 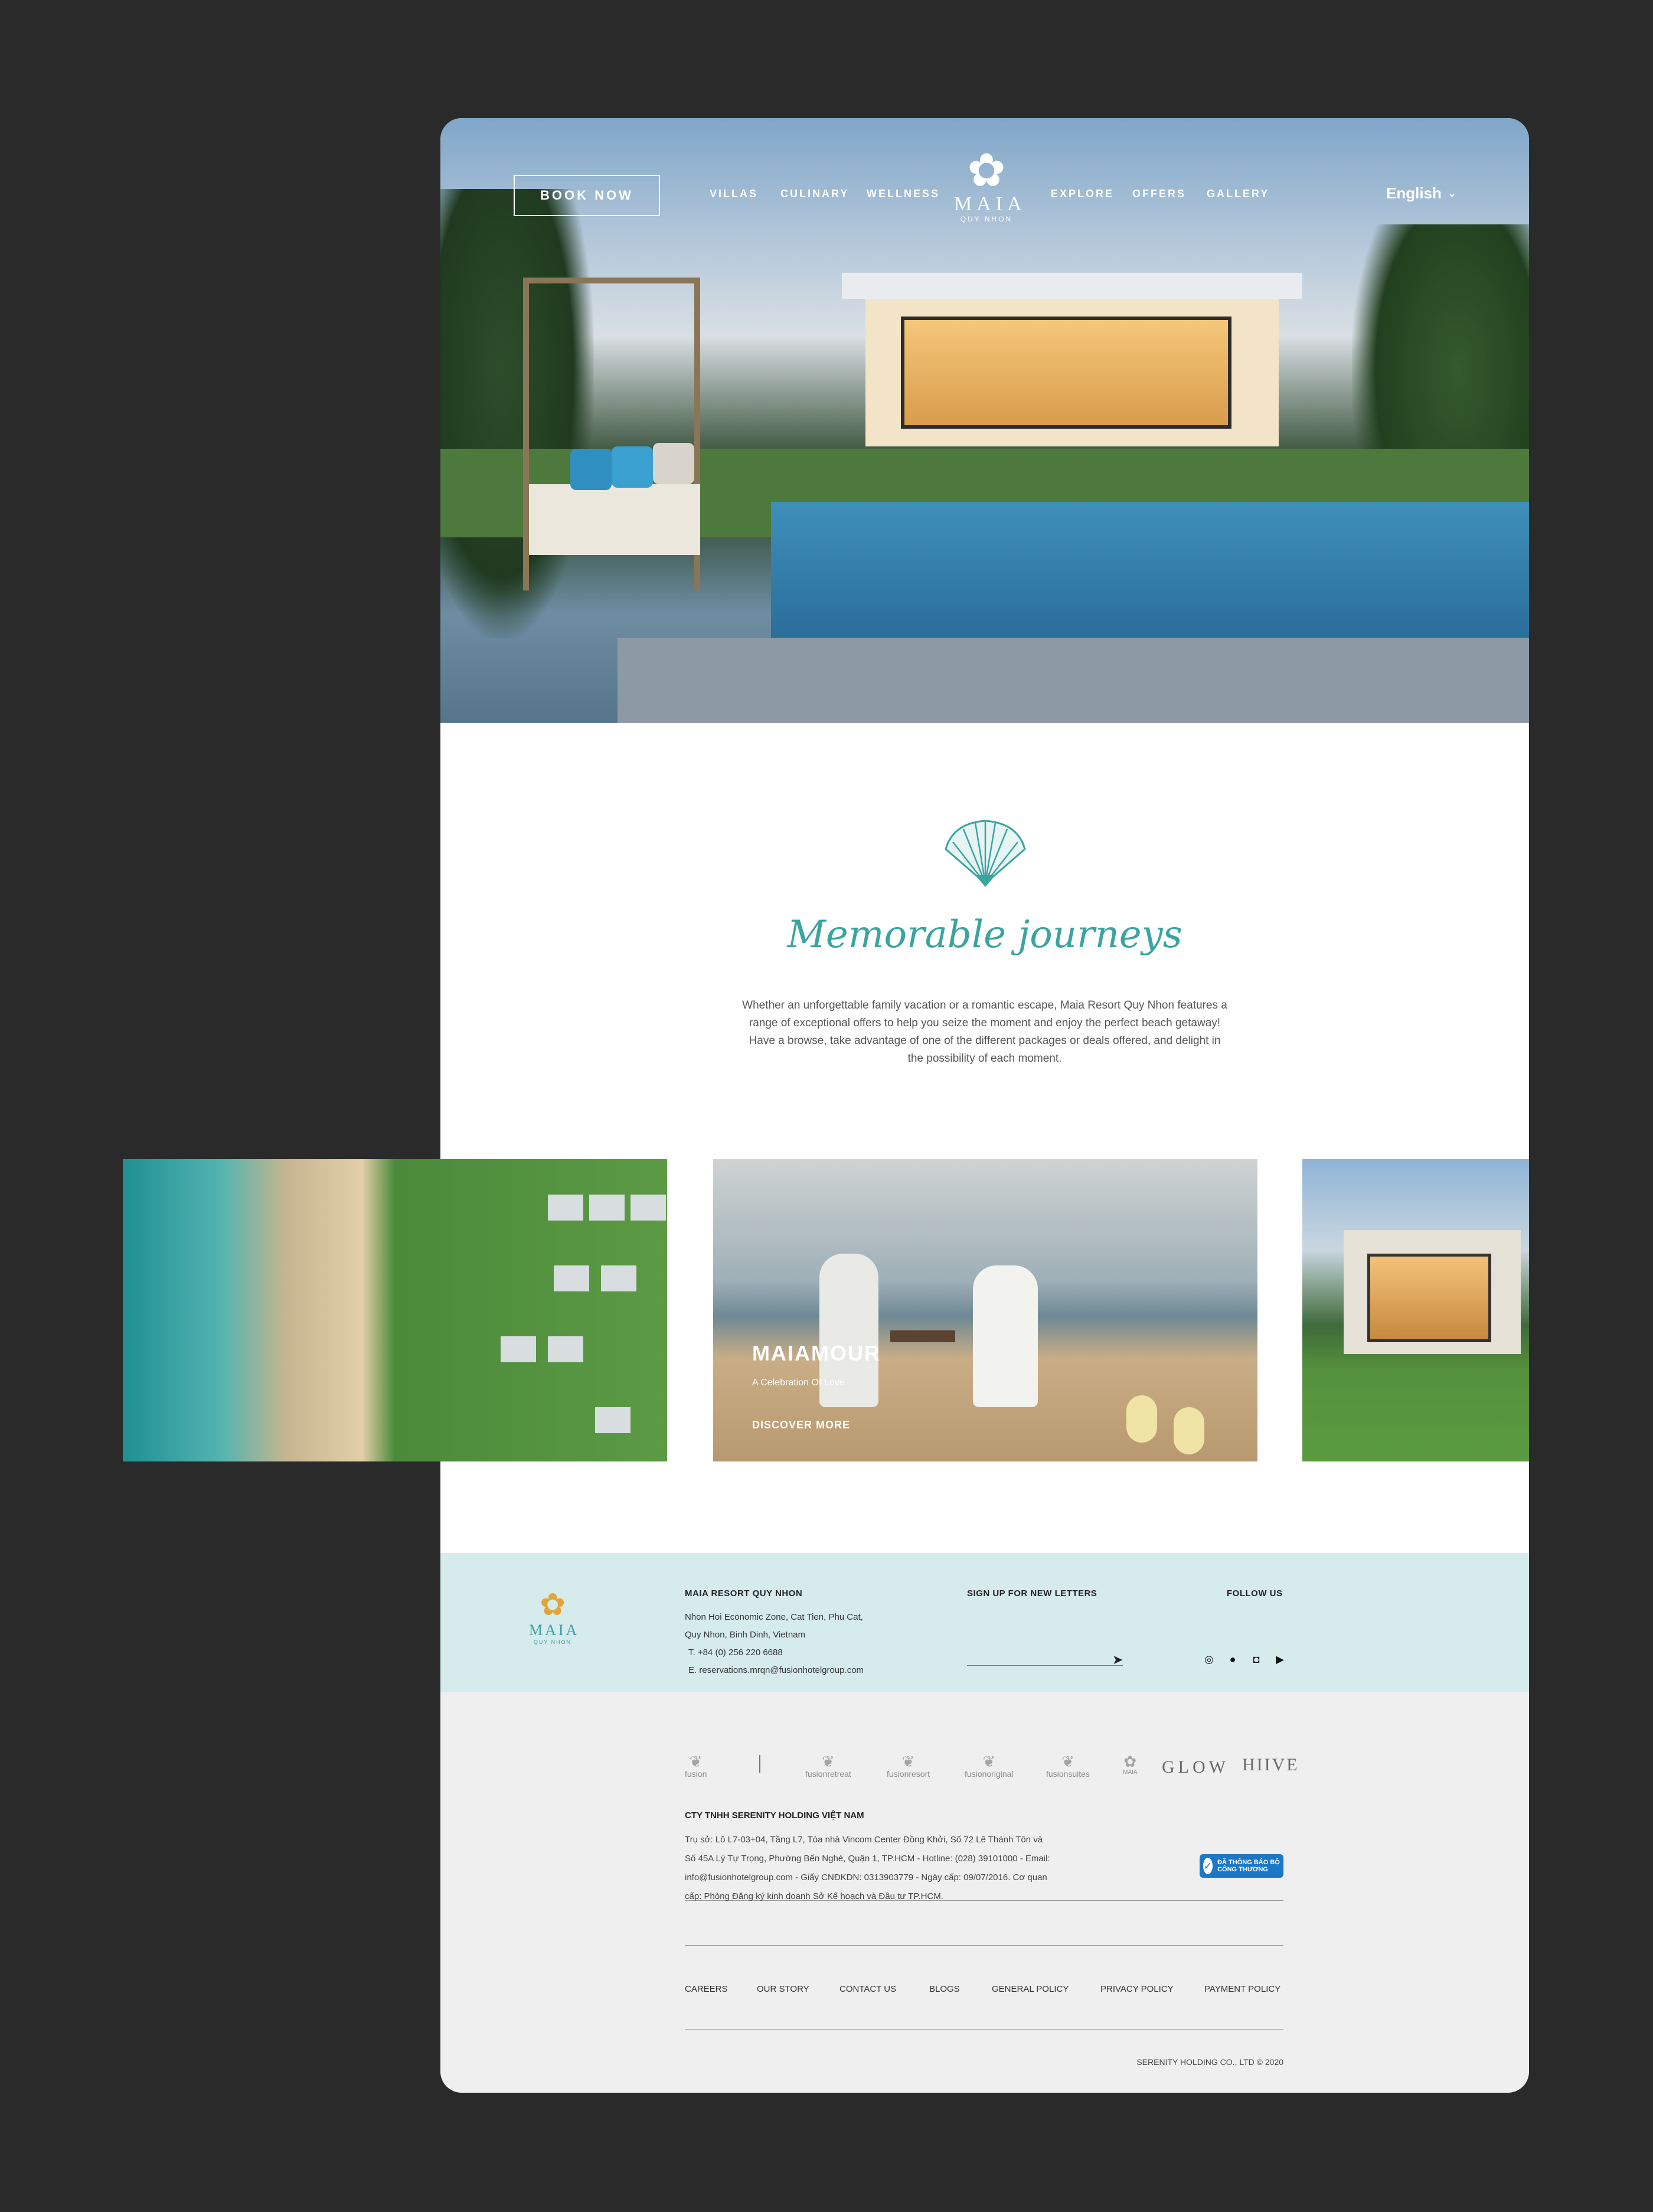 What do you see at coordinates (1255, 1593) in the screenshot?
I see `follow-title: FOLLOW US` at bounding box center [1255, 1593].